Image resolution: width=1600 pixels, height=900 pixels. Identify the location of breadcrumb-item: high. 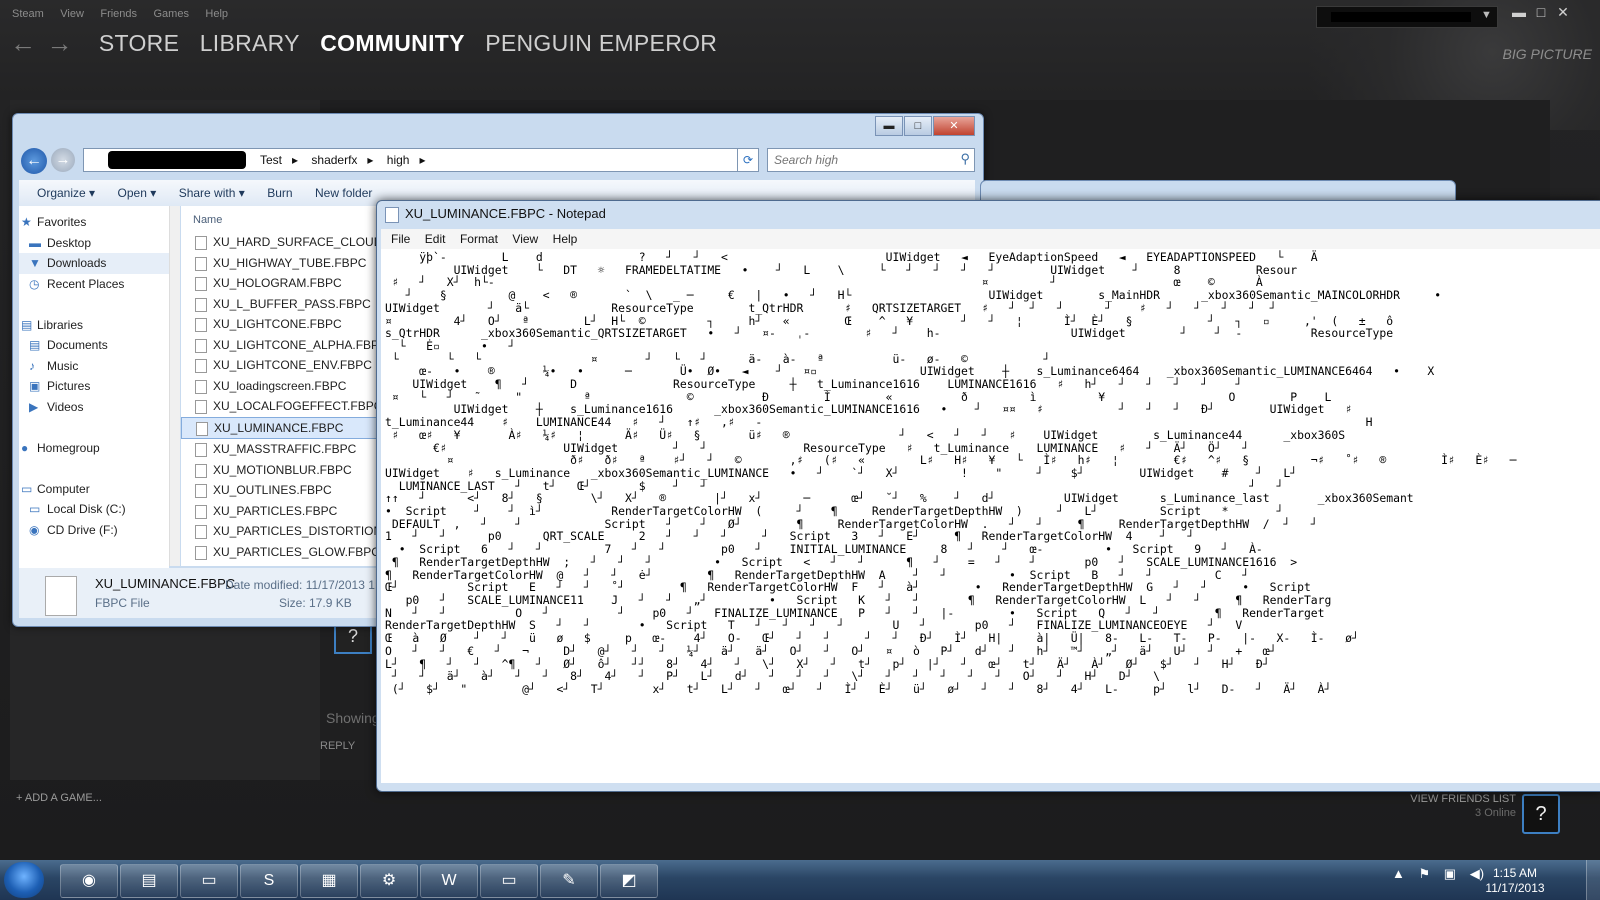
(398, 160).